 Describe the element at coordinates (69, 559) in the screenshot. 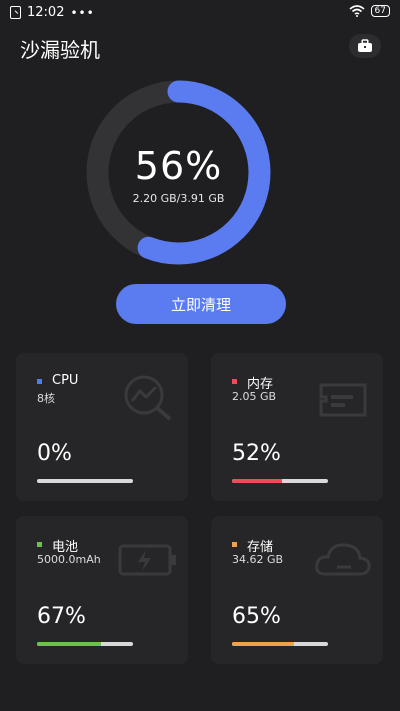

I see `battery-sub: 5000.0mAh` at that location.